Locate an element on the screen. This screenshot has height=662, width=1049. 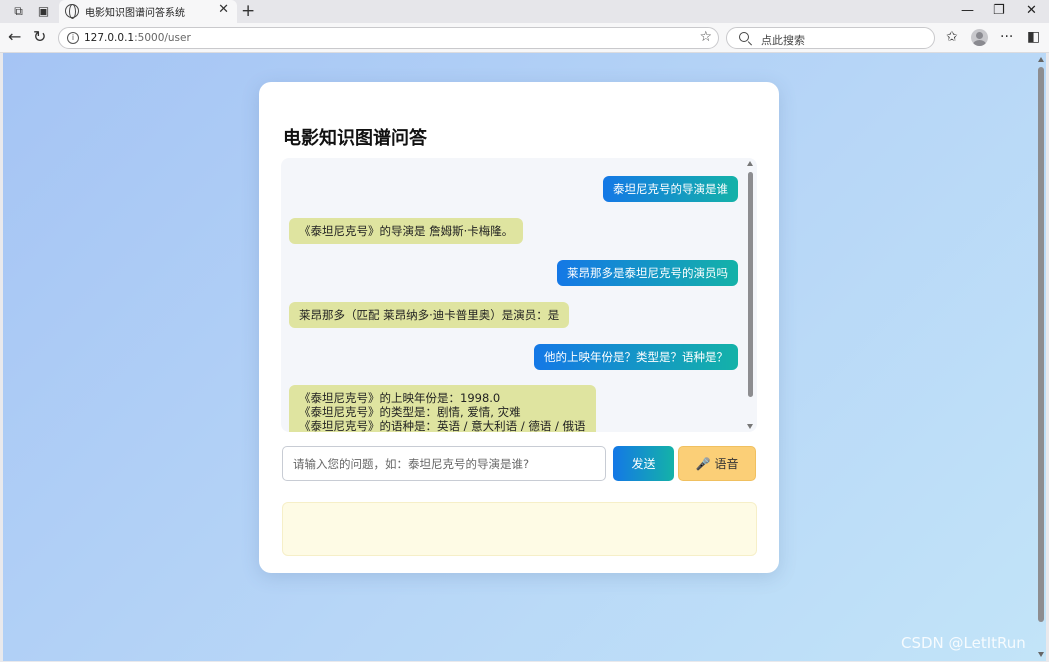
question-input is located at coordinates (444, 463).